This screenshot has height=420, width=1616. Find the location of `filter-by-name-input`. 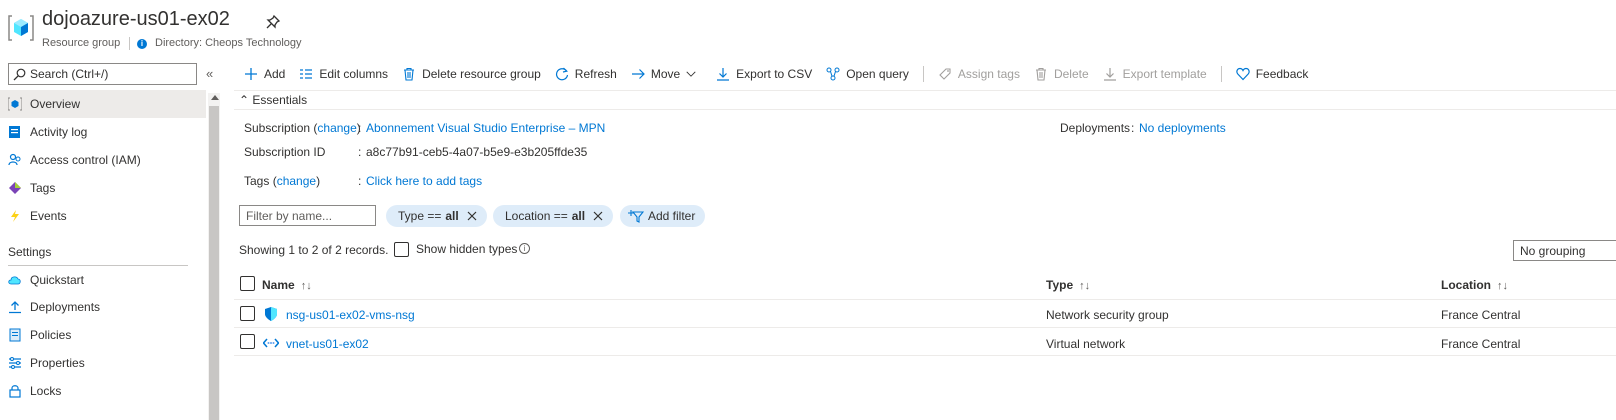

filter-by-name-input is located at coordinates (307, 215).